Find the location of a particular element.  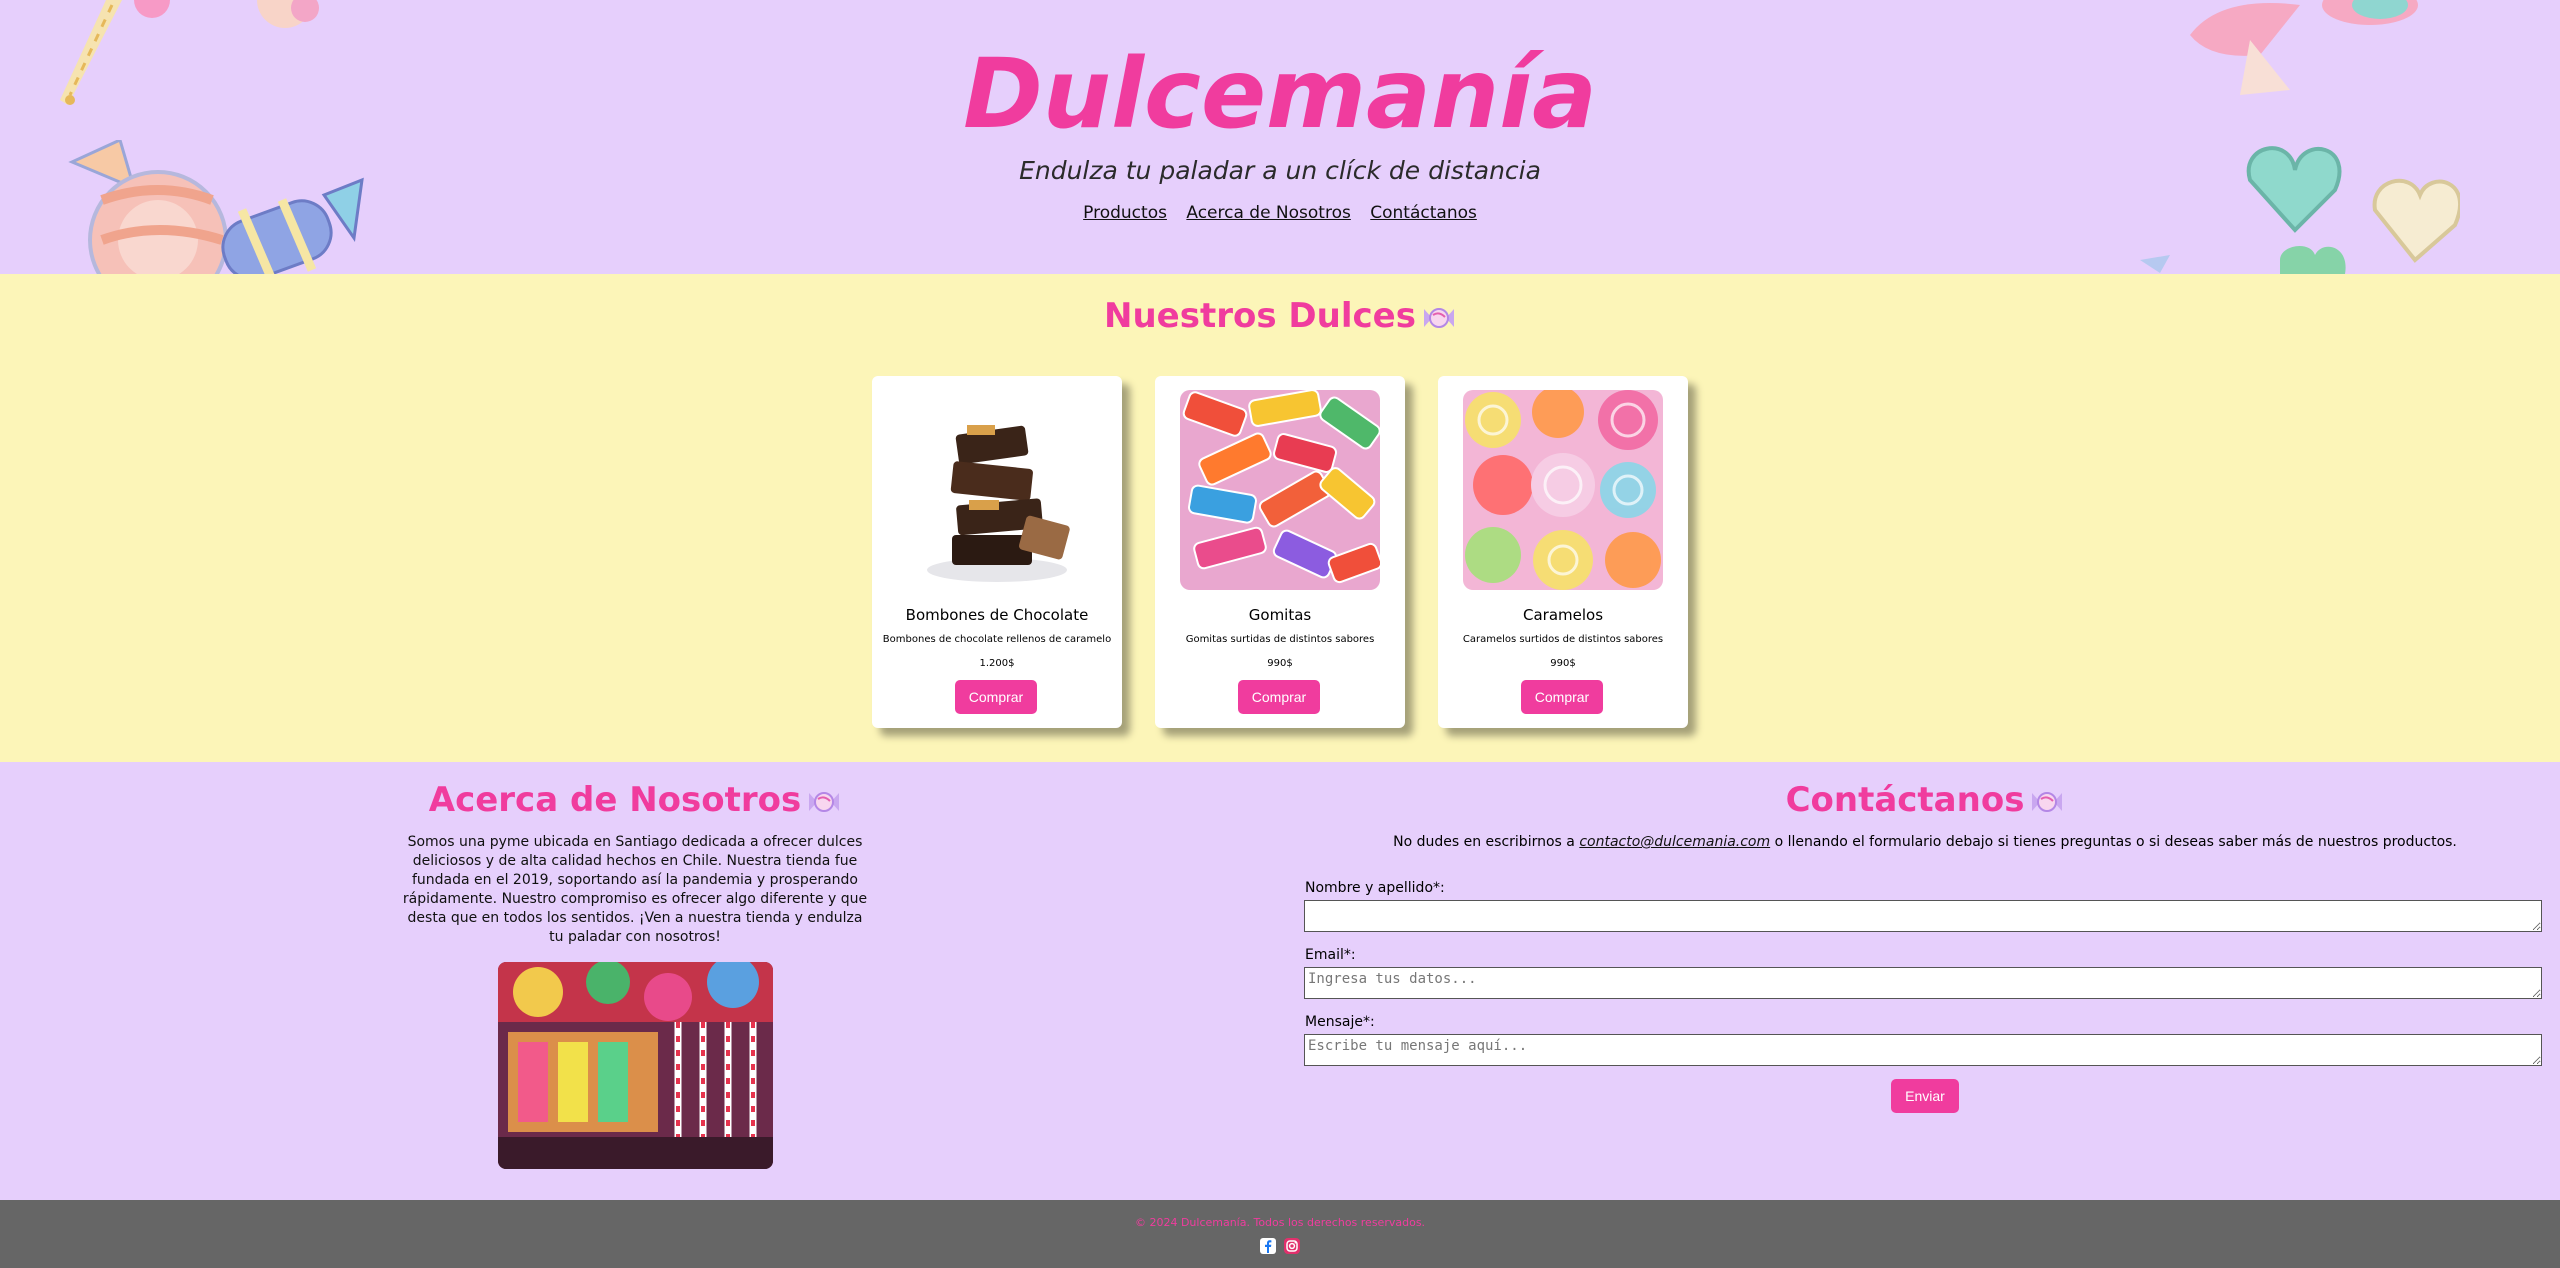

contact-title: Contáctanos is located at coordinates (1925, 800).